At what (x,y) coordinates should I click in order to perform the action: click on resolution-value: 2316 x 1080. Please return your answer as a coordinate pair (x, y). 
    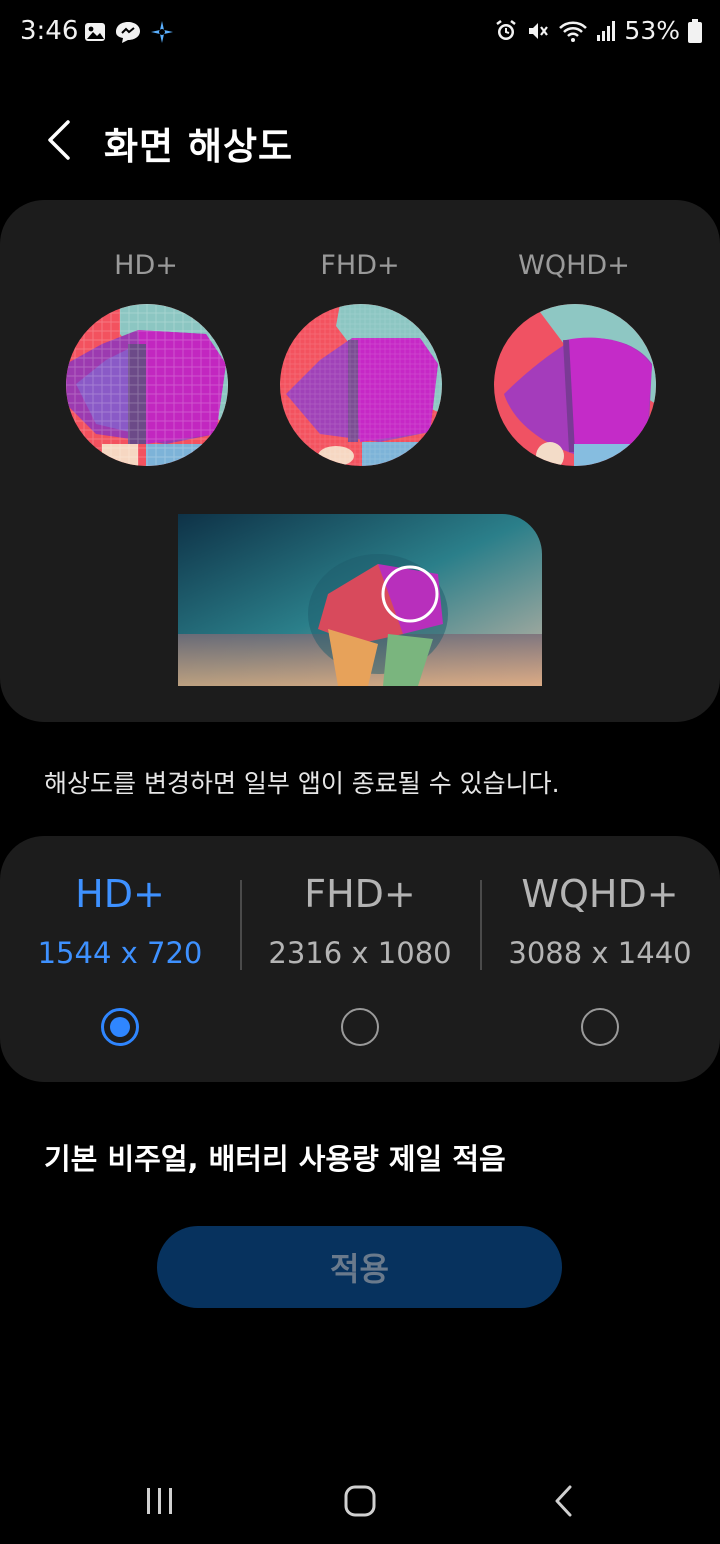
    Looking at the image, I should click on (360, 953).